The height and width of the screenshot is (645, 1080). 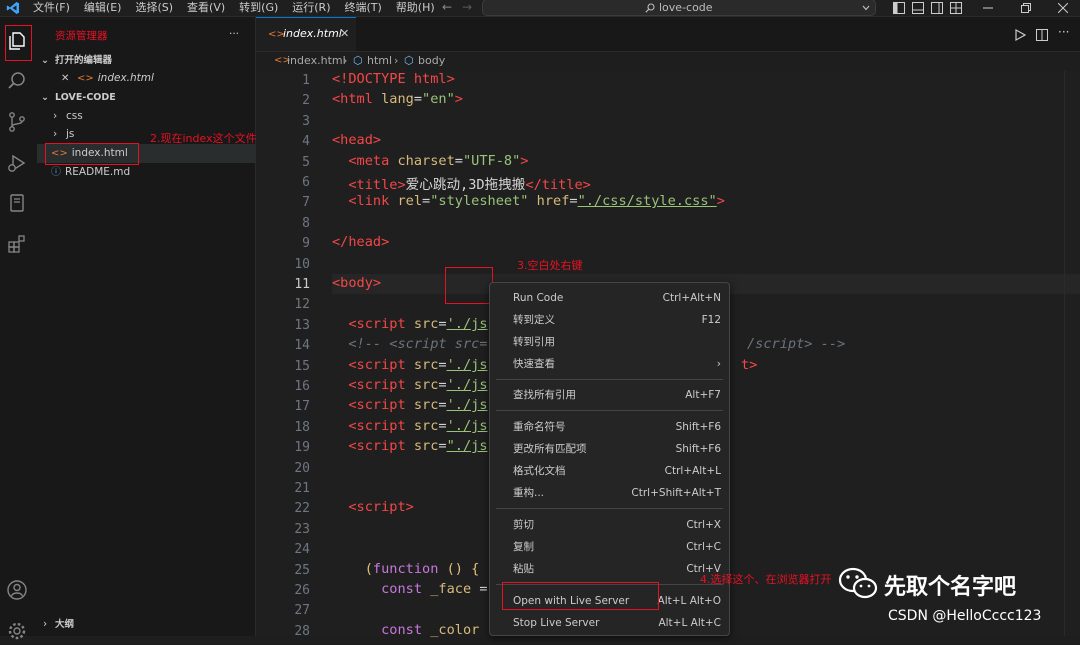 I want to click on menu-item-cut: 剪切 Ctrl+X, so click(x=609, y=525).